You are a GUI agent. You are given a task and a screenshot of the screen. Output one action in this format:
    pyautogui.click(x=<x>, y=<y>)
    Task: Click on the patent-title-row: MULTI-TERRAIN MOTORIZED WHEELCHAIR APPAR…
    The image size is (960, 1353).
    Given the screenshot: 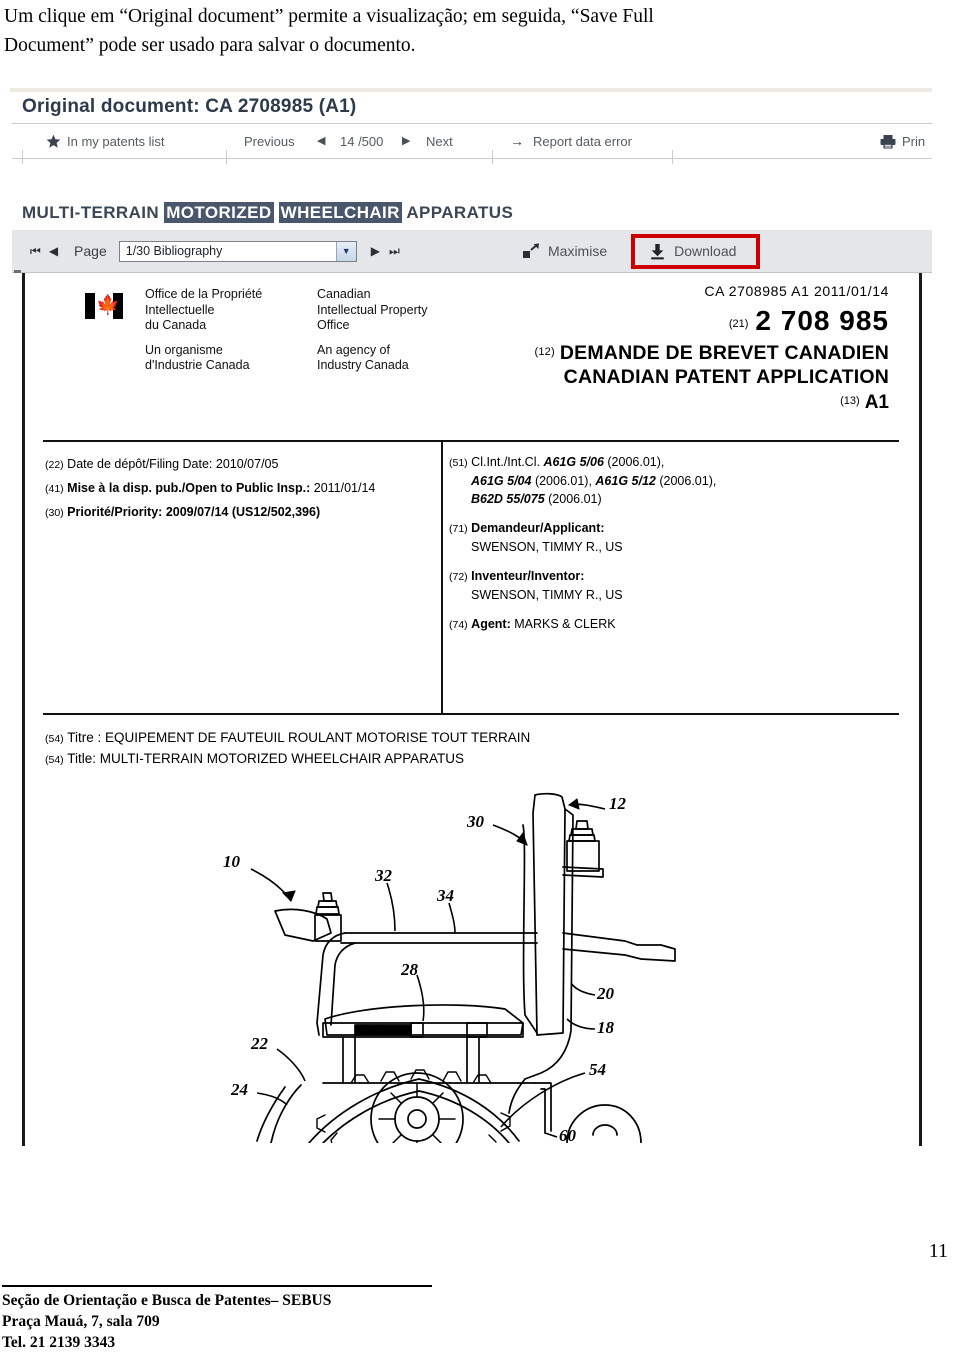 What is the action you would take?
    pyautogui.click(x=472, y=213)
    